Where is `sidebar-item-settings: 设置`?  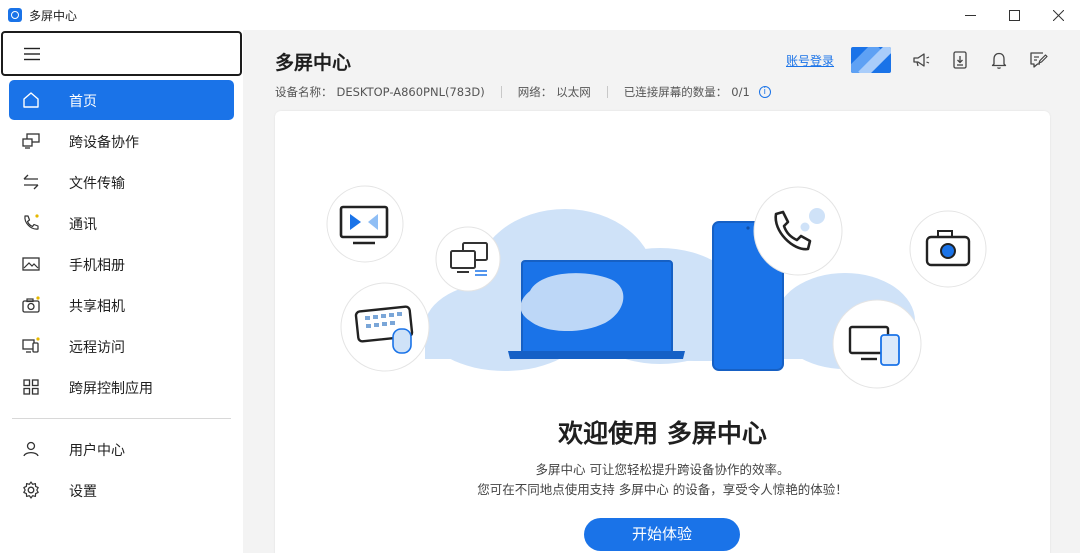 sidebar-item-settings: 设置 is located at coordinates (121, 490).